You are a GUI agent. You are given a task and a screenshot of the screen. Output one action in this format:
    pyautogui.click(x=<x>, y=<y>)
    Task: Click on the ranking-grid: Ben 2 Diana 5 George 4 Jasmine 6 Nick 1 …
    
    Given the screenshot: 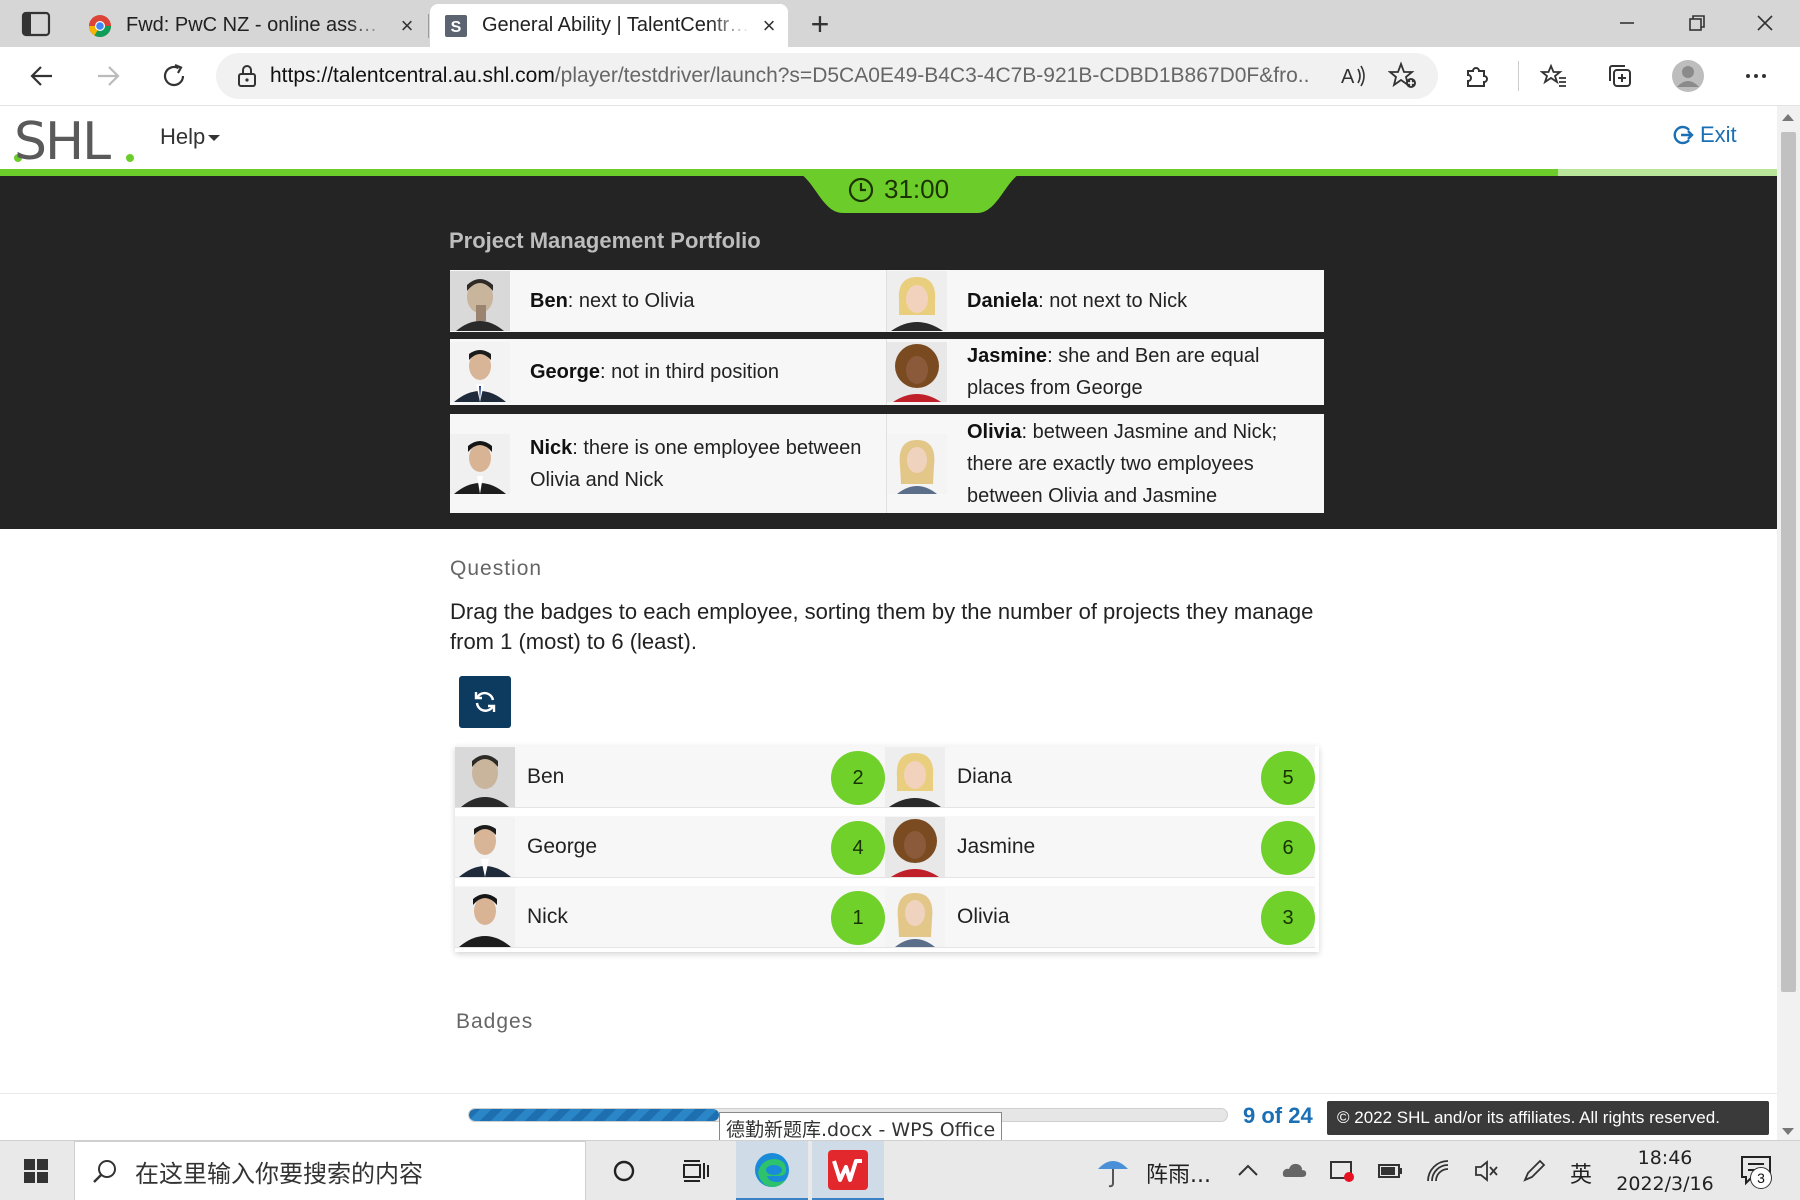 What is the action you would take?
    pyautogui.click(x=887, y=849)
    